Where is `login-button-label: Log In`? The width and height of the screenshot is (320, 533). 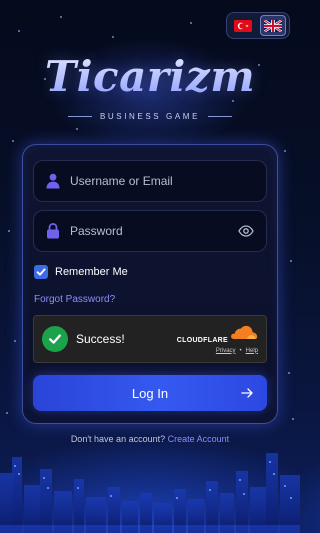 login-button-label: Log In is located at coordinates (150, 393).